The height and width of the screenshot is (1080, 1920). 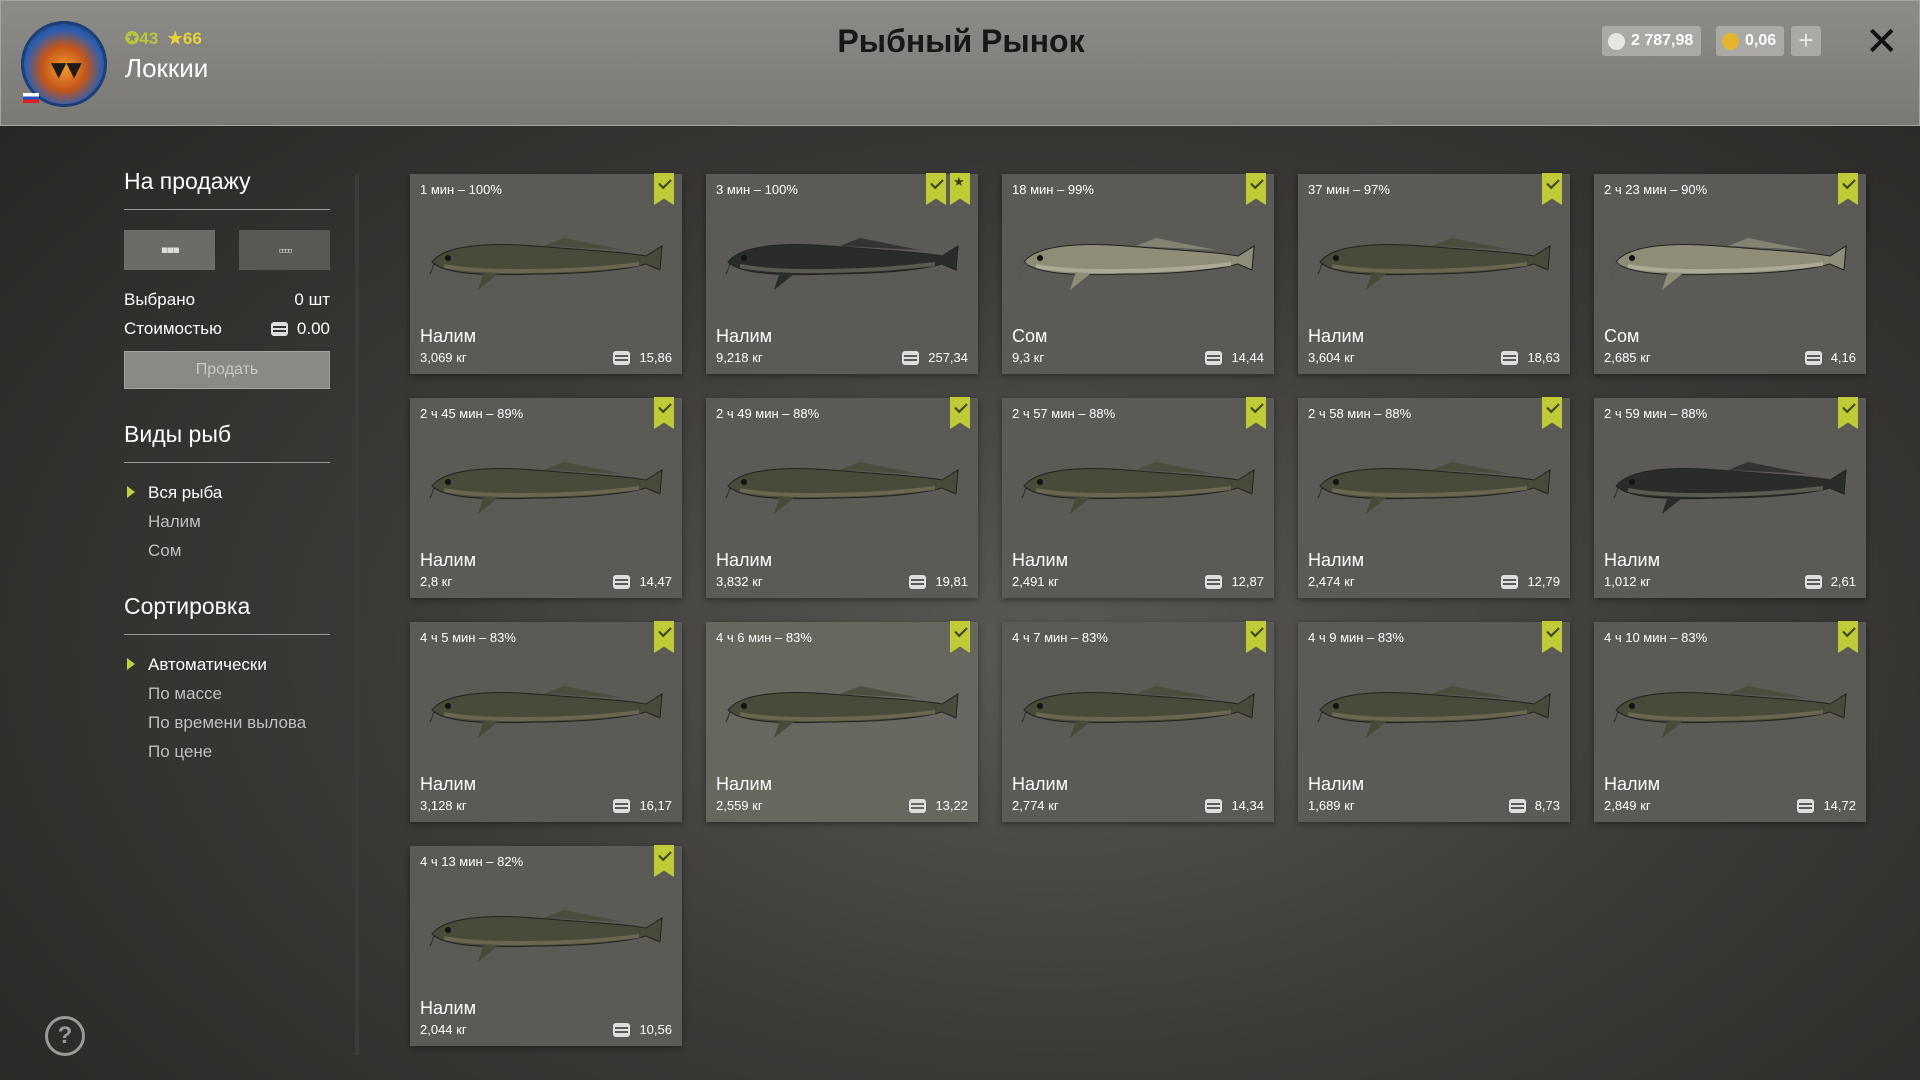 I want to click on fish-price: 19,81, so click(x=938, y=581).